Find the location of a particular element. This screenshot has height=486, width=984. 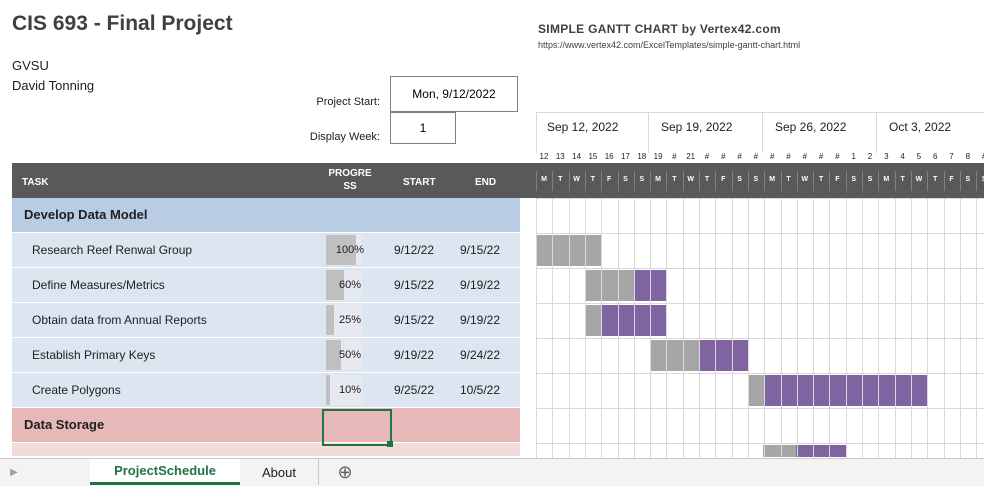

progress-value: 60% is located at coordinates (350, 285).